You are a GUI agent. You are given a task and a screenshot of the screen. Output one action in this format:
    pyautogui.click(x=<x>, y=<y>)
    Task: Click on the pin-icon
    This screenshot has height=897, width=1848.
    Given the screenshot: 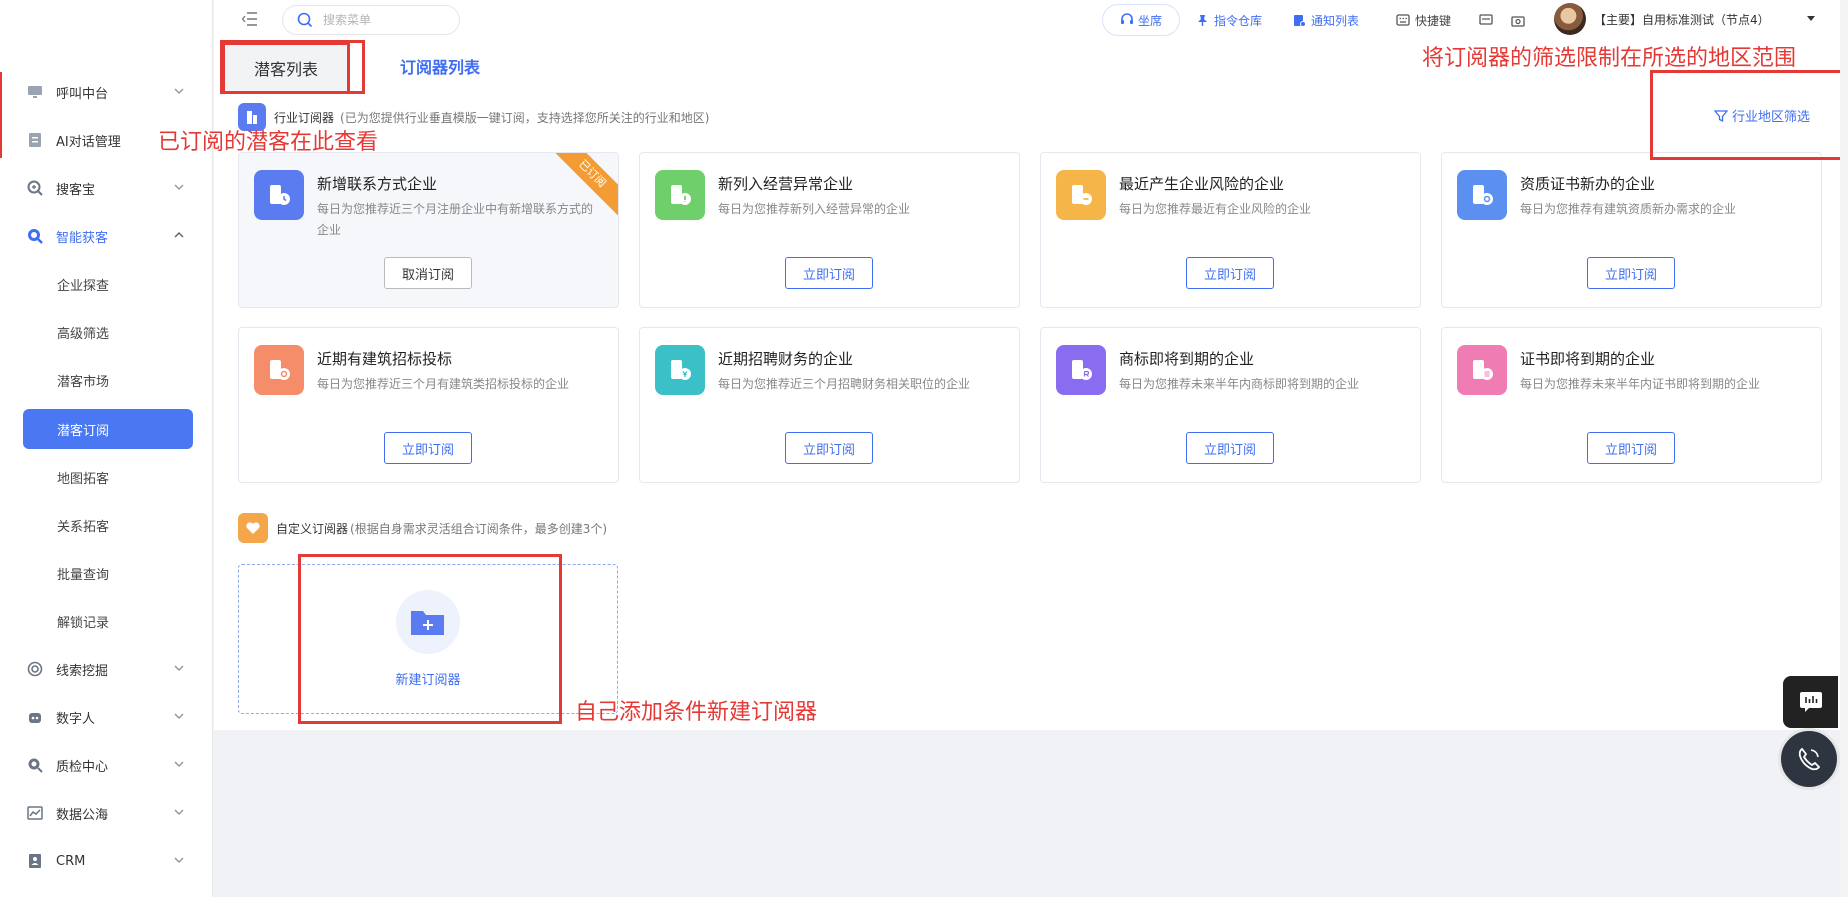 What is the action you would take?
    pyautogui.click(x=1202, y=20)
    